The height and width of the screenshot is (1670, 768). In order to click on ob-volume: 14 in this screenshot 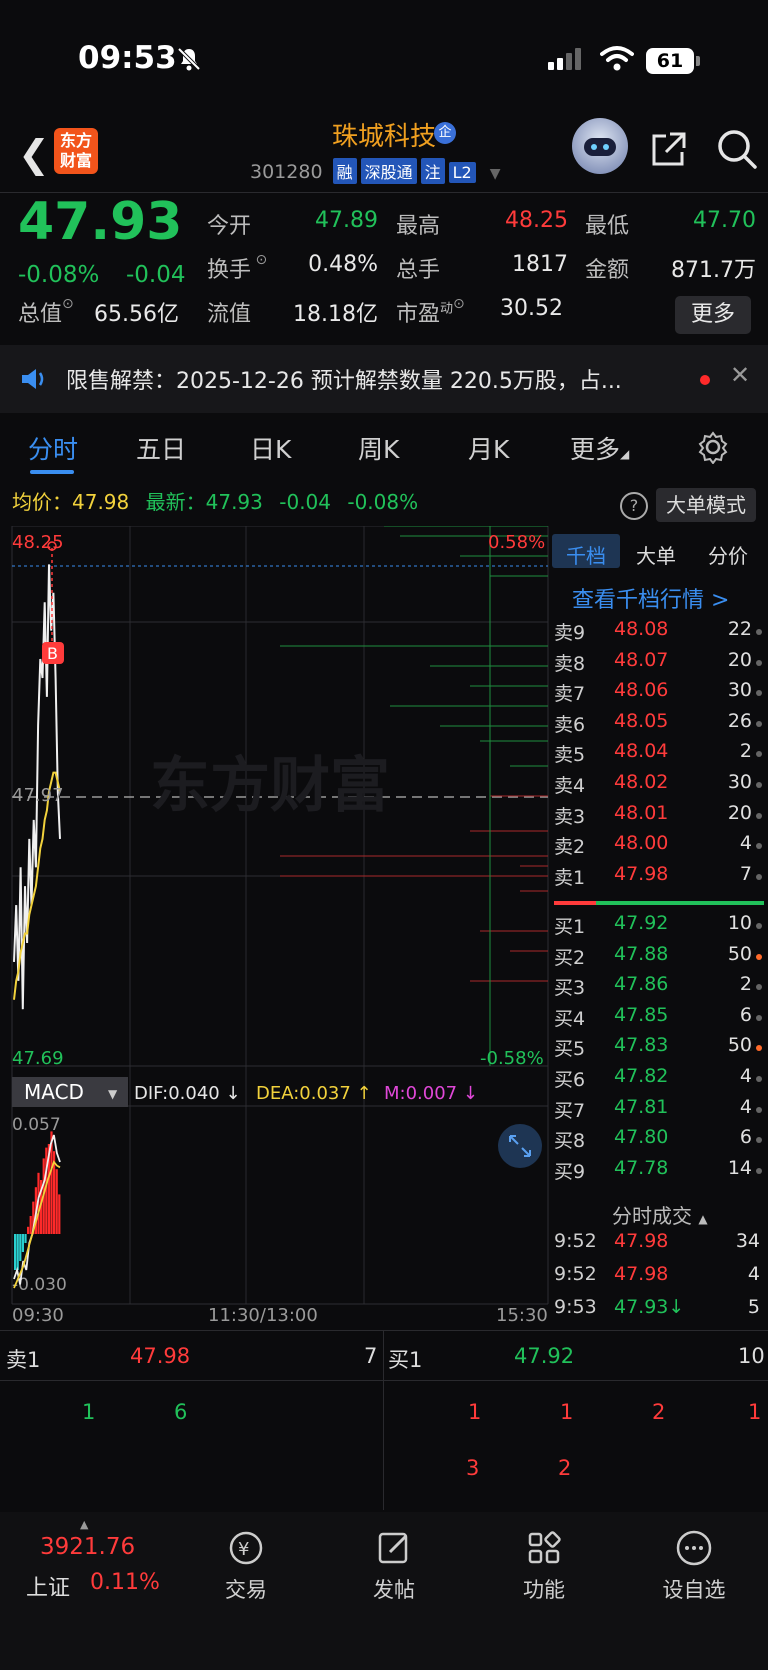, I will do `click(739, 1167)`.